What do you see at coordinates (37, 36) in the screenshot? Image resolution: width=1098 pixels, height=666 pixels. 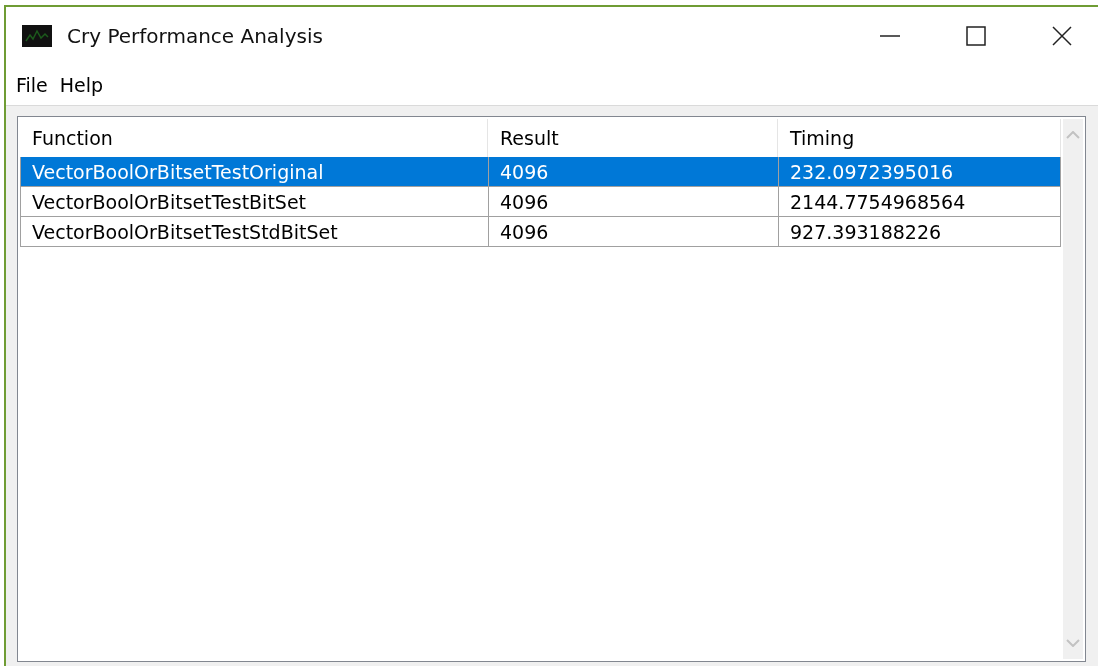 I see `monitor-icon` at bounding box center [37, 36].